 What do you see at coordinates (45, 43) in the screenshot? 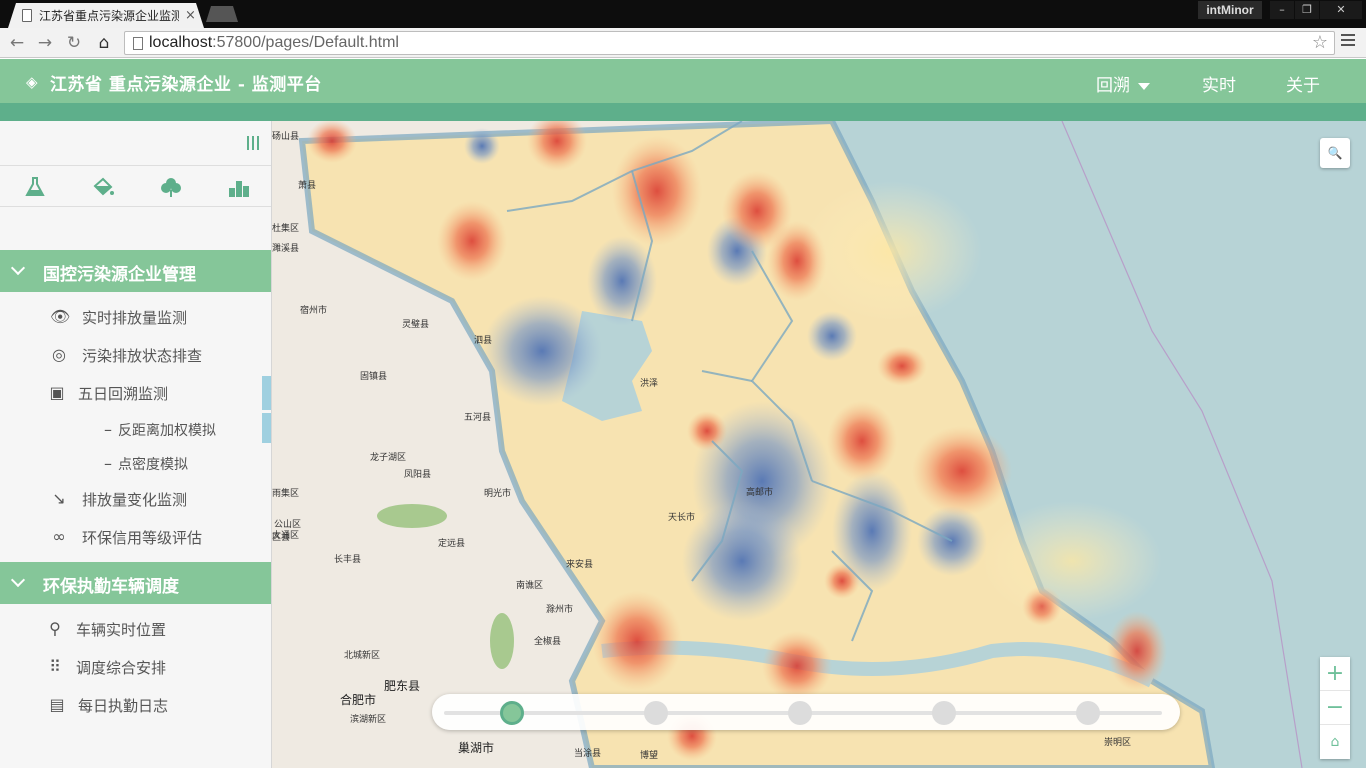
I see `forward-icon: →` at bounding box center [45, 43].